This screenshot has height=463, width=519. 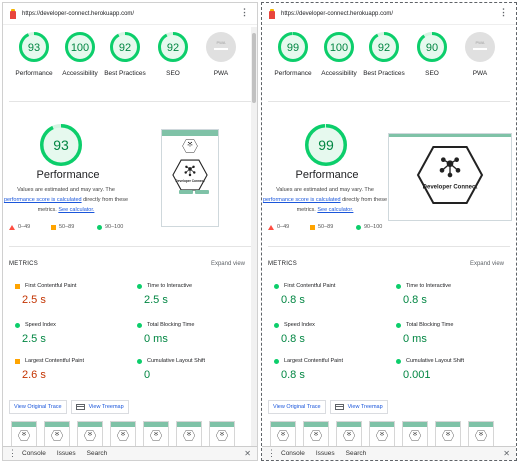 What do you see at coordinates (71, 369) in the screenshot?
I see `metric-largest-contentful-paint: Largest Contentful Paint 2.6 s` at bounding box center [71, 369].